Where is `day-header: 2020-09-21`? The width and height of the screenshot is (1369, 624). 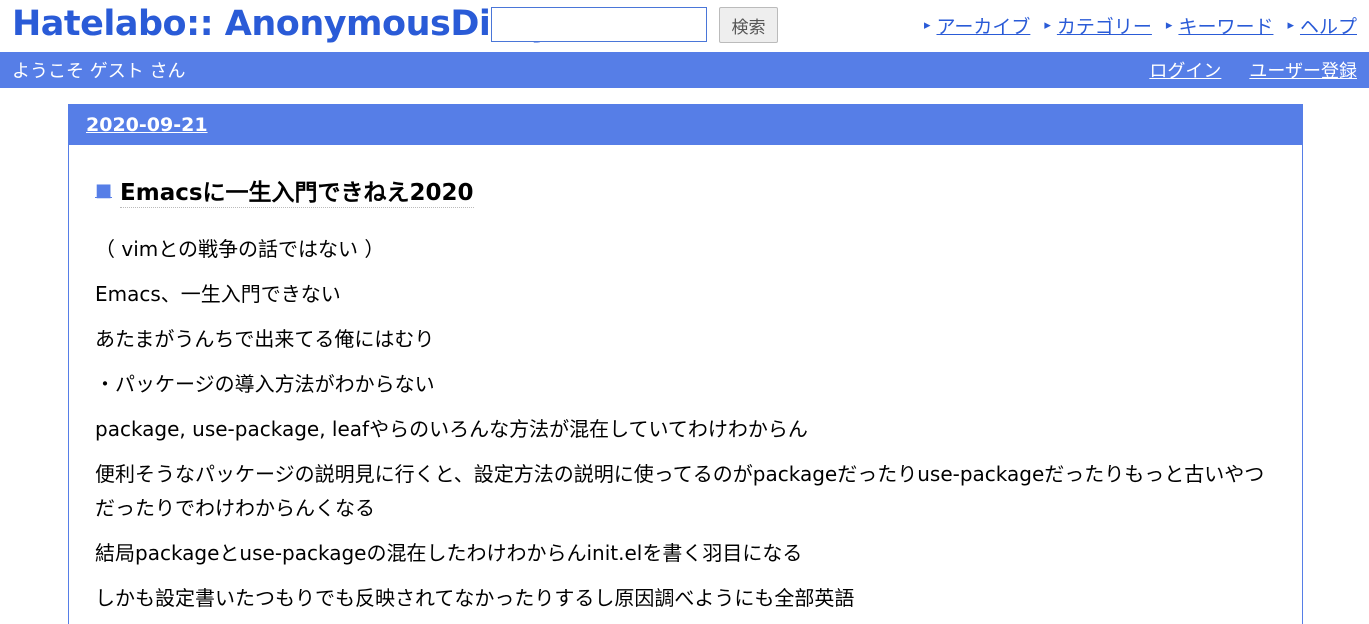
day-header: 2020-09-21 is located at coordinates (685, 125).